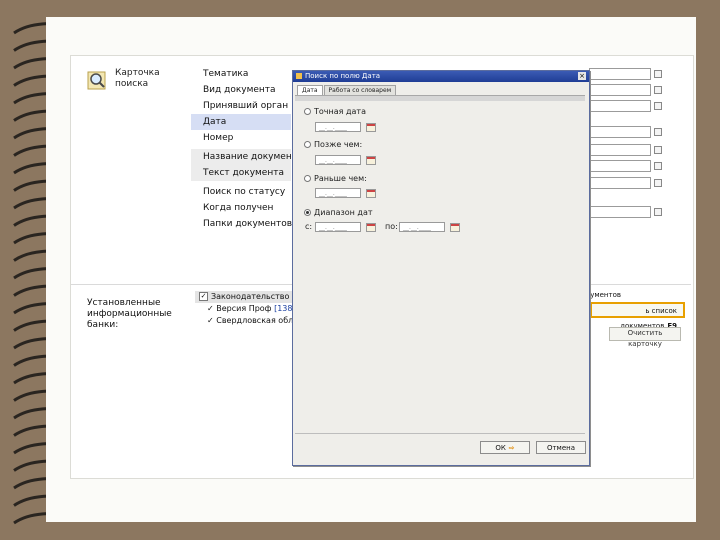 This screenshot has width=720, height=540. I want to click on range-to-label: по:, so click(391, 226).